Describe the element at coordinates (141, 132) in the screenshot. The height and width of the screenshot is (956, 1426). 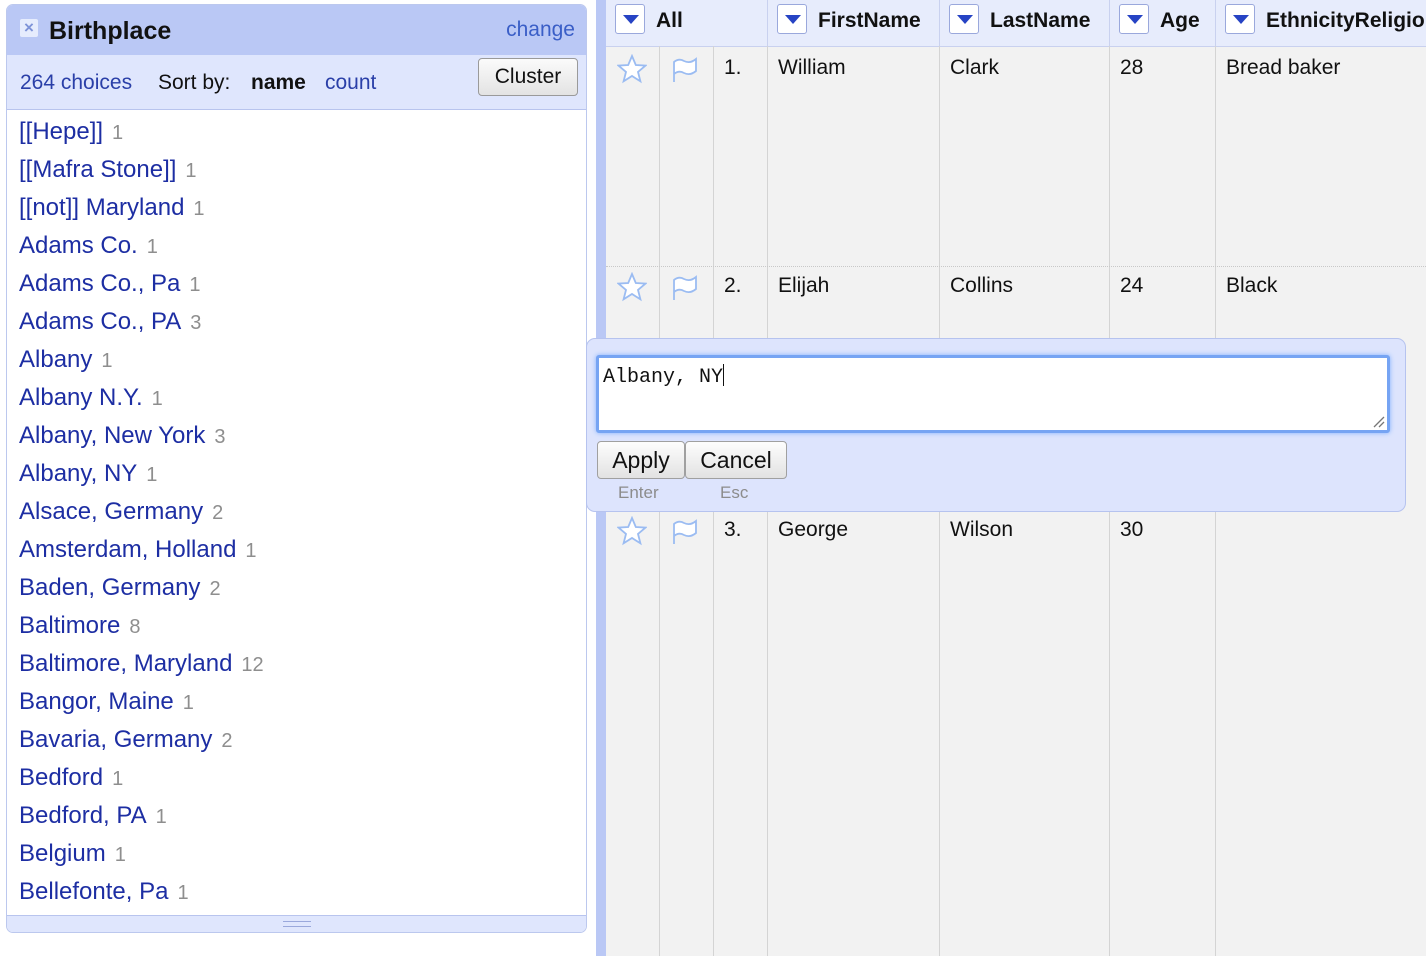
I see `facet-choice: [[Hepe]] 1` at that location.